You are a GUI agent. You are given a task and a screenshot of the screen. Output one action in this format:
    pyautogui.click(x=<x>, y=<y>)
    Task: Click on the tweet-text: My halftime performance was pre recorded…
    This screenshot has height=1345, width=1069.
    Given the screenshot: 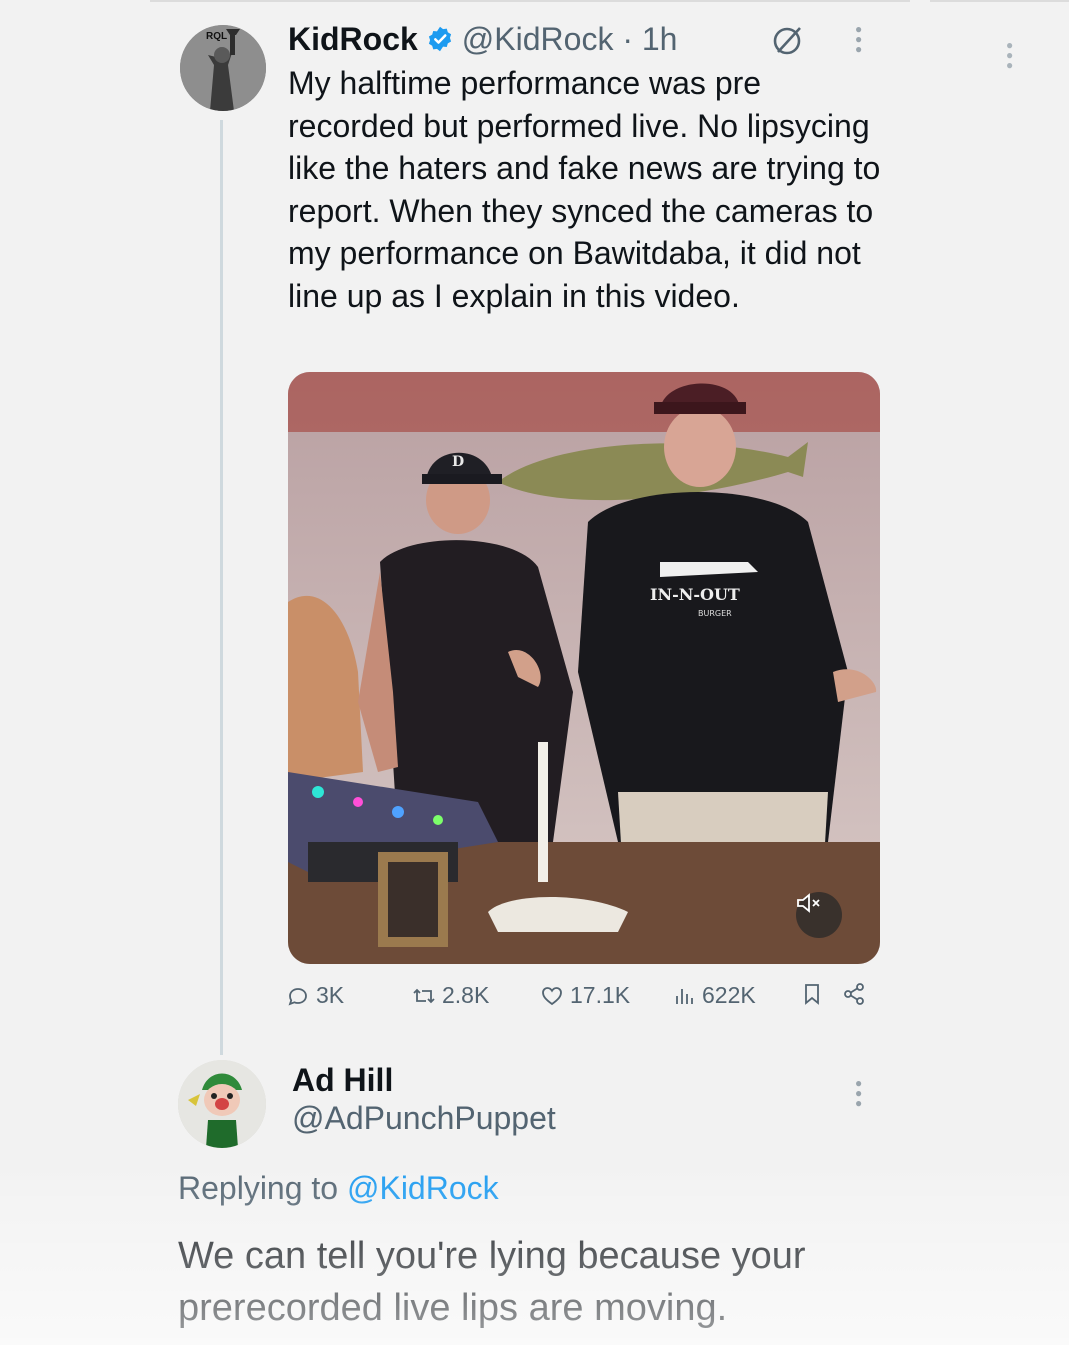 What is the action you would take?
    pyautogui.click(x=584, y=189)
    